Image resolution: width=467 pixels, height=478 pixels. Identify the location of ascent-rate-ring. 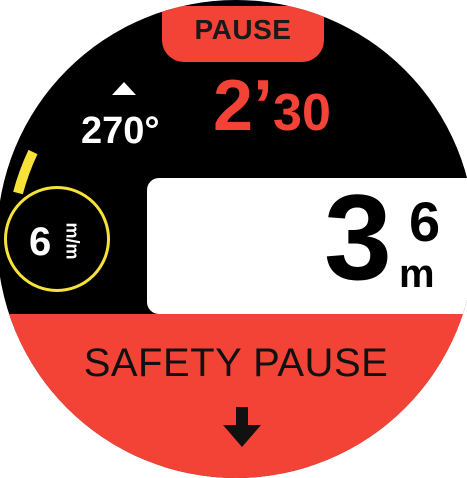
(57, 239).